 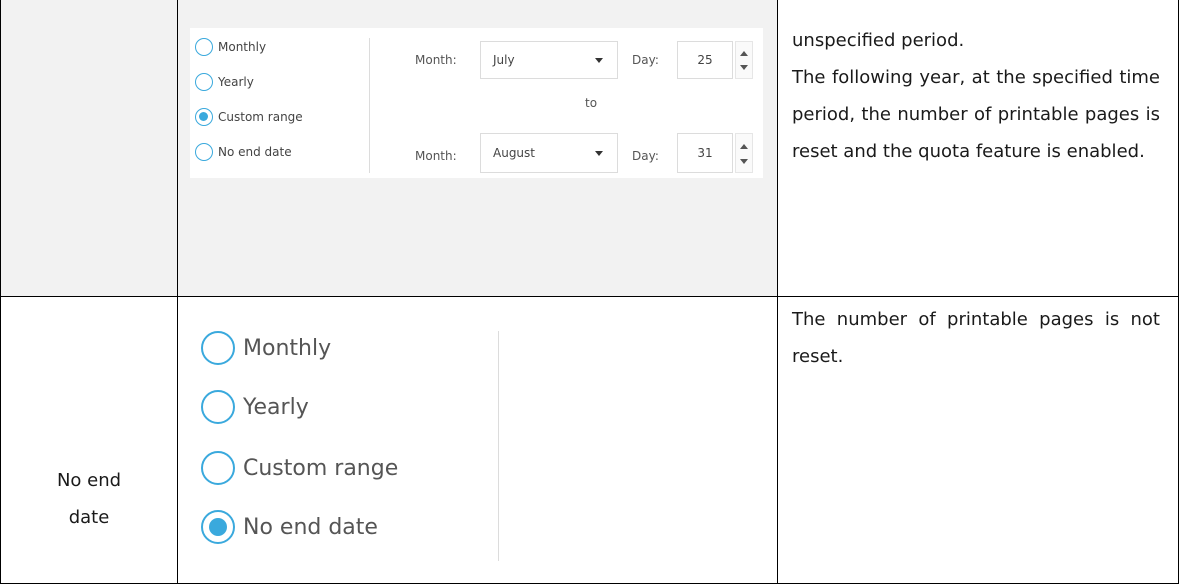 What do you see at coordinates (591, 103) in the screenshot?
I see `range-to-label: to` at bounding box center [591, 103].